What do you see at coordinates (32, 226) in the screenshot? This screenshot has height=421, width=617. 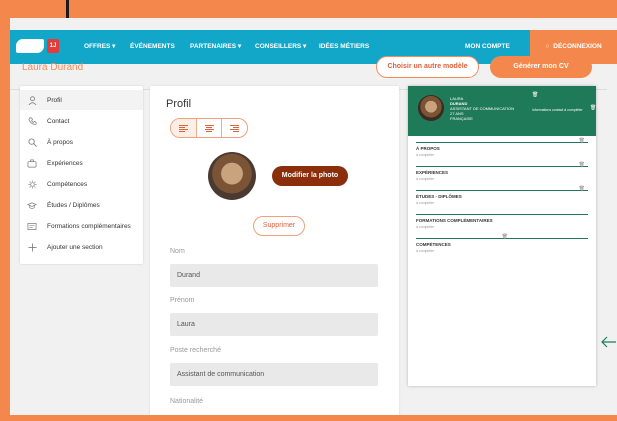 I see `certificate-icon` at bounding box center [32, 226].